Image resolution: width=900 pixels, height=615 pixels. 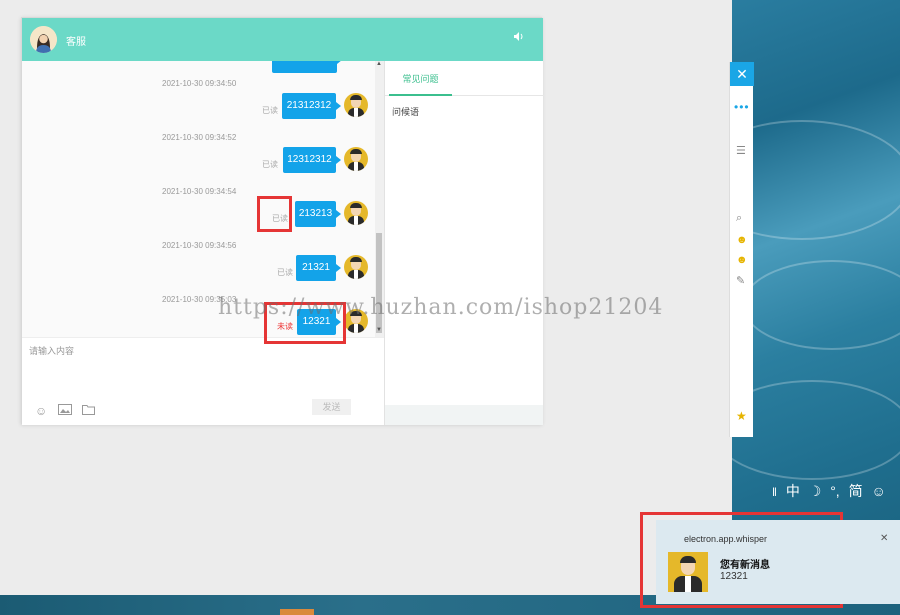 What do you see at coordinates (41, 411) in the screenshot?
I see `emoji-icon: ☺` at bounding box center [41, 411].